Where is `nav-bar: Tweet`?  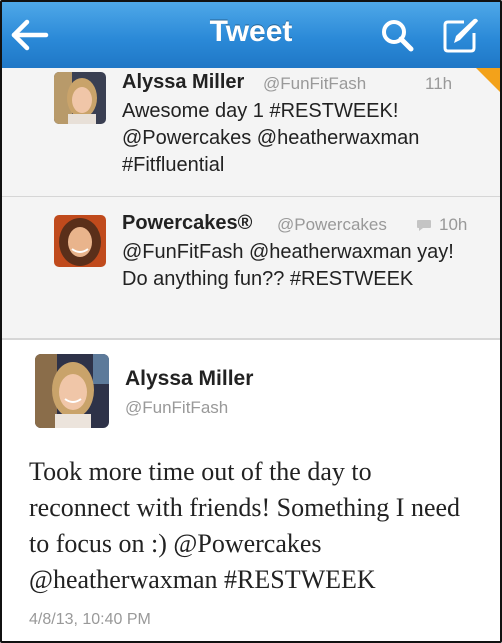
nav-bar: Tweet is located at coordinates (251, 35).